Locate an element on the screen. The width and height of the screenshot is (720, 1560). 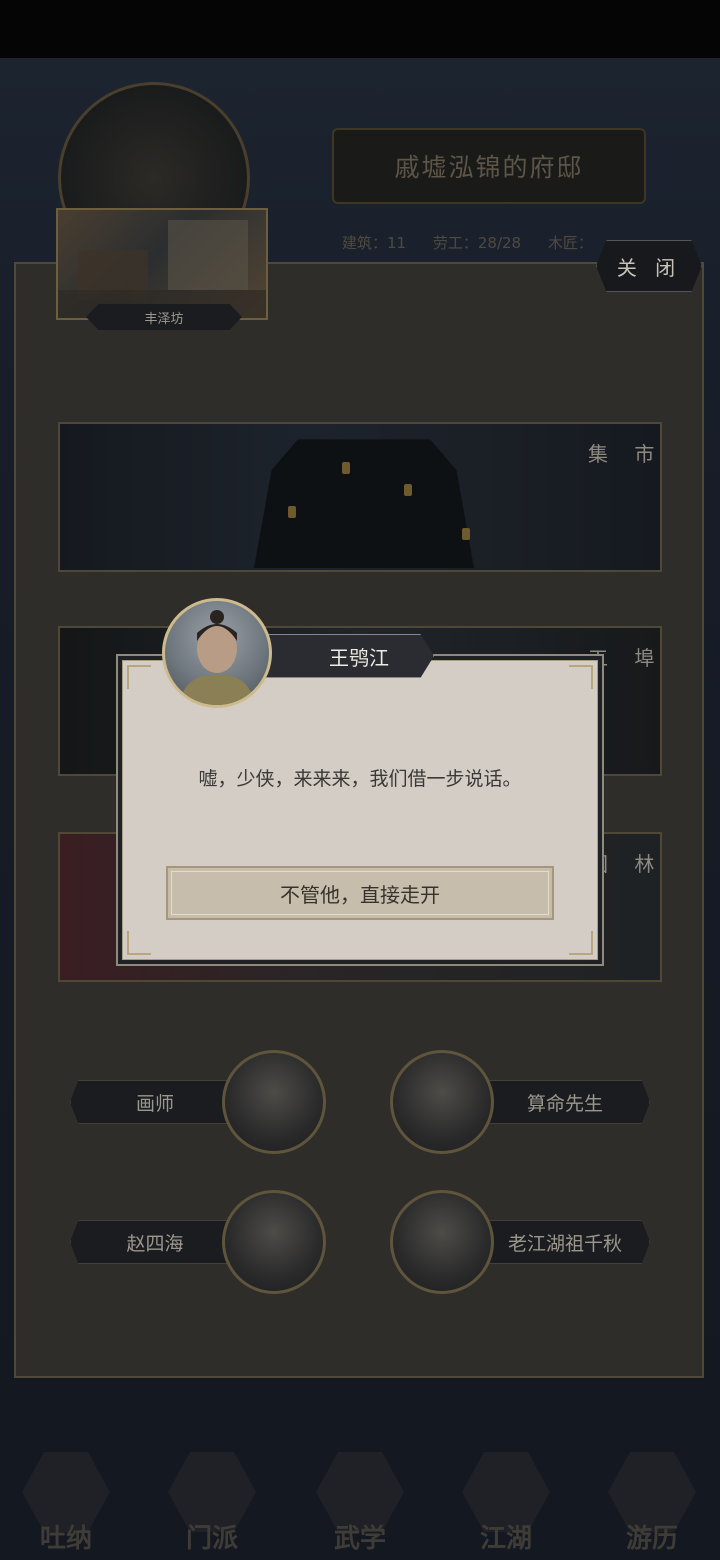
nav-breathing: 吐纳 is located at coordinates (66, 1501).